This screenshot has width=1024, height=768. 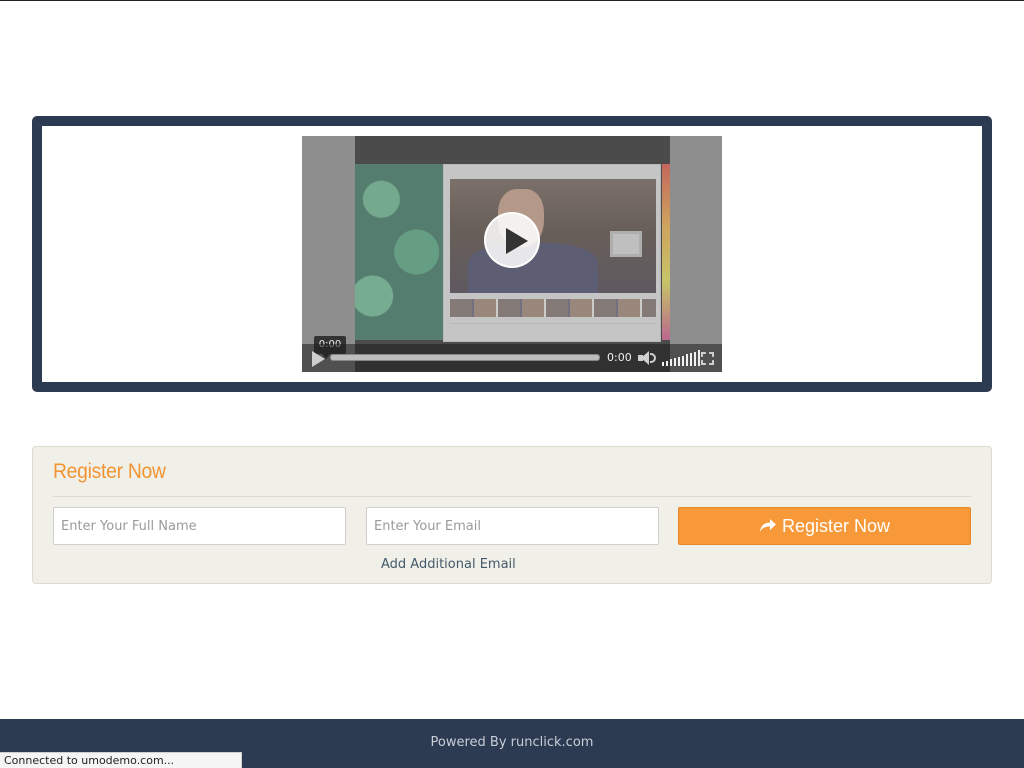 I want to click on play-icon, so click(x=318, y=359).